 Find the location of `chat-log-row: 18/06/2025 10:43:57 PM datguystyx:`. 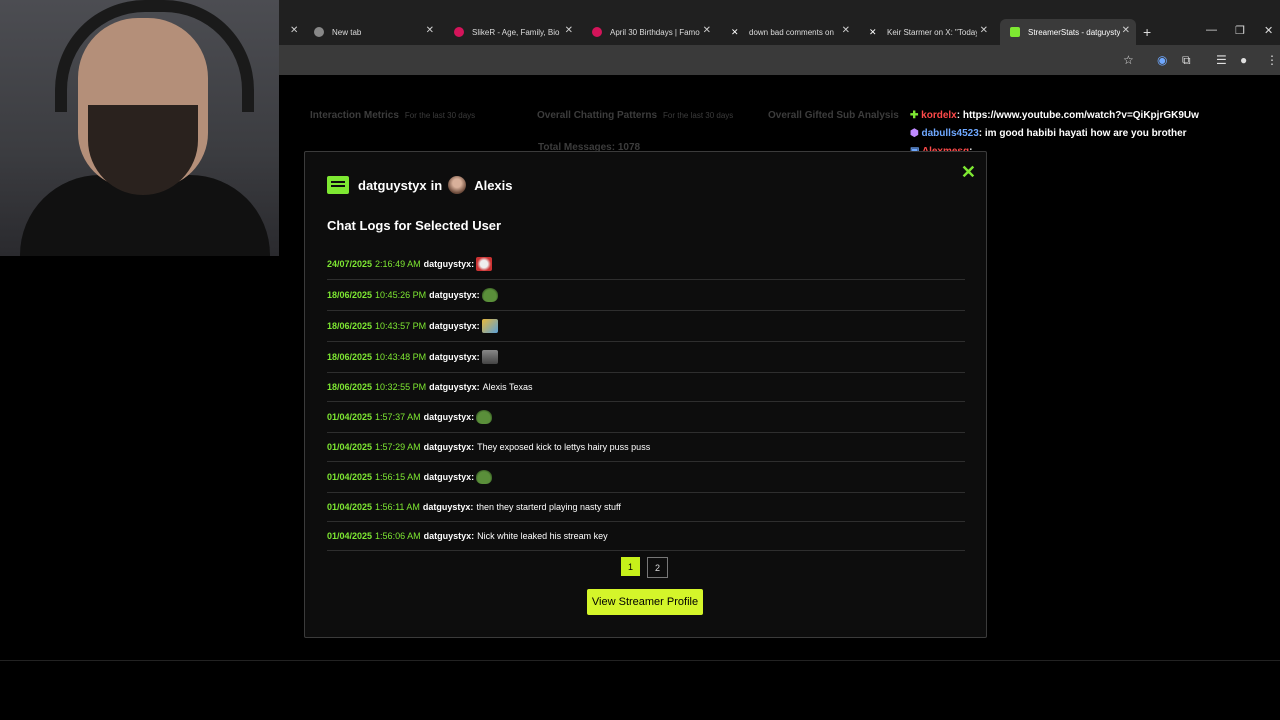

chat-log-row: 18/06/2025 10:43:57 PM datguystyx: is located at coordinates (646, 326).